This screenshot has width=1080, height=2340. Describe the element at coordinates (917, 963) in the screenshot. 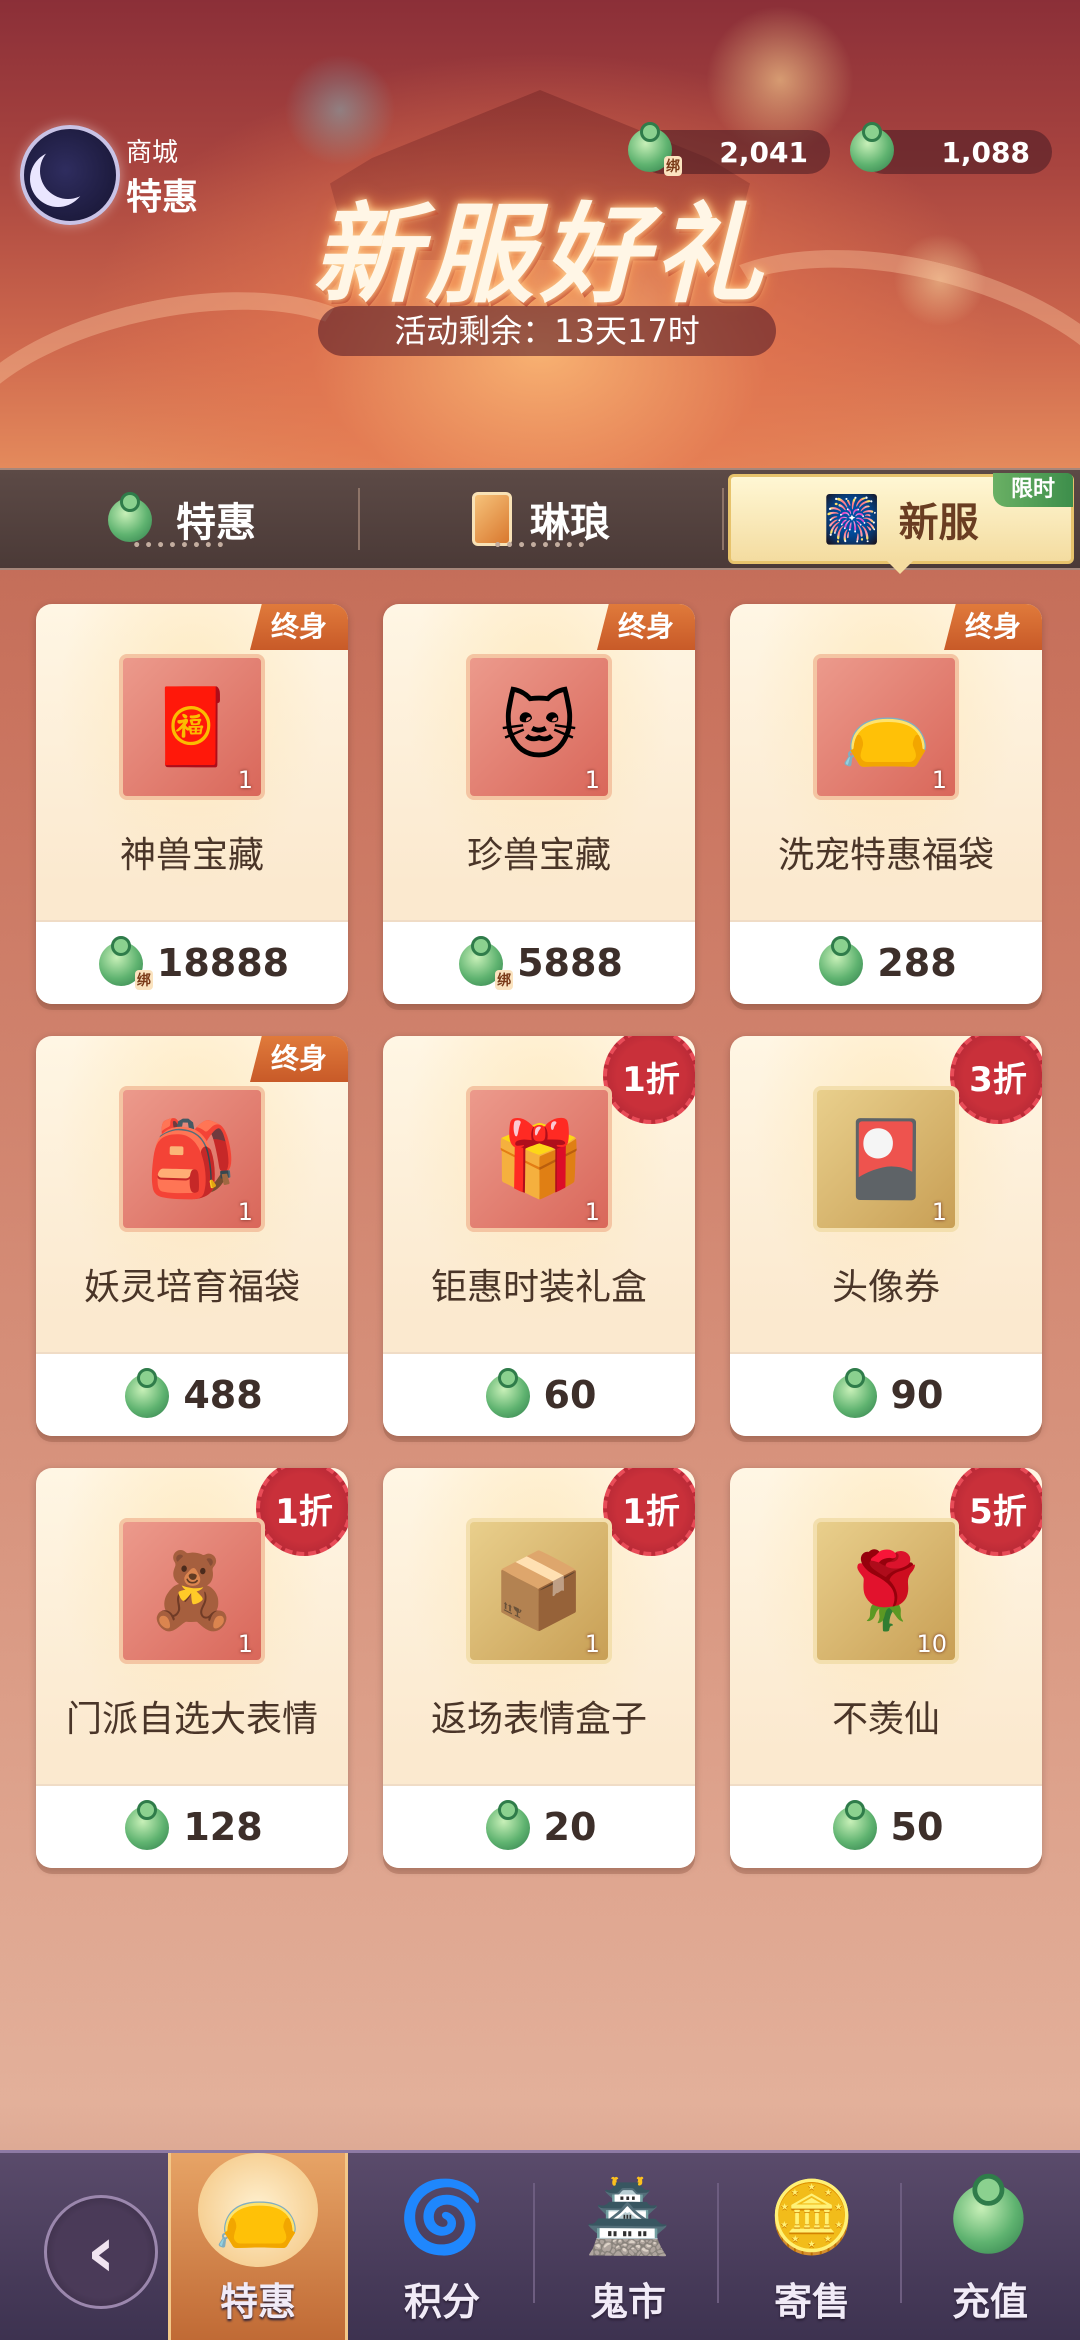

I see `item-price: 288` at that location.